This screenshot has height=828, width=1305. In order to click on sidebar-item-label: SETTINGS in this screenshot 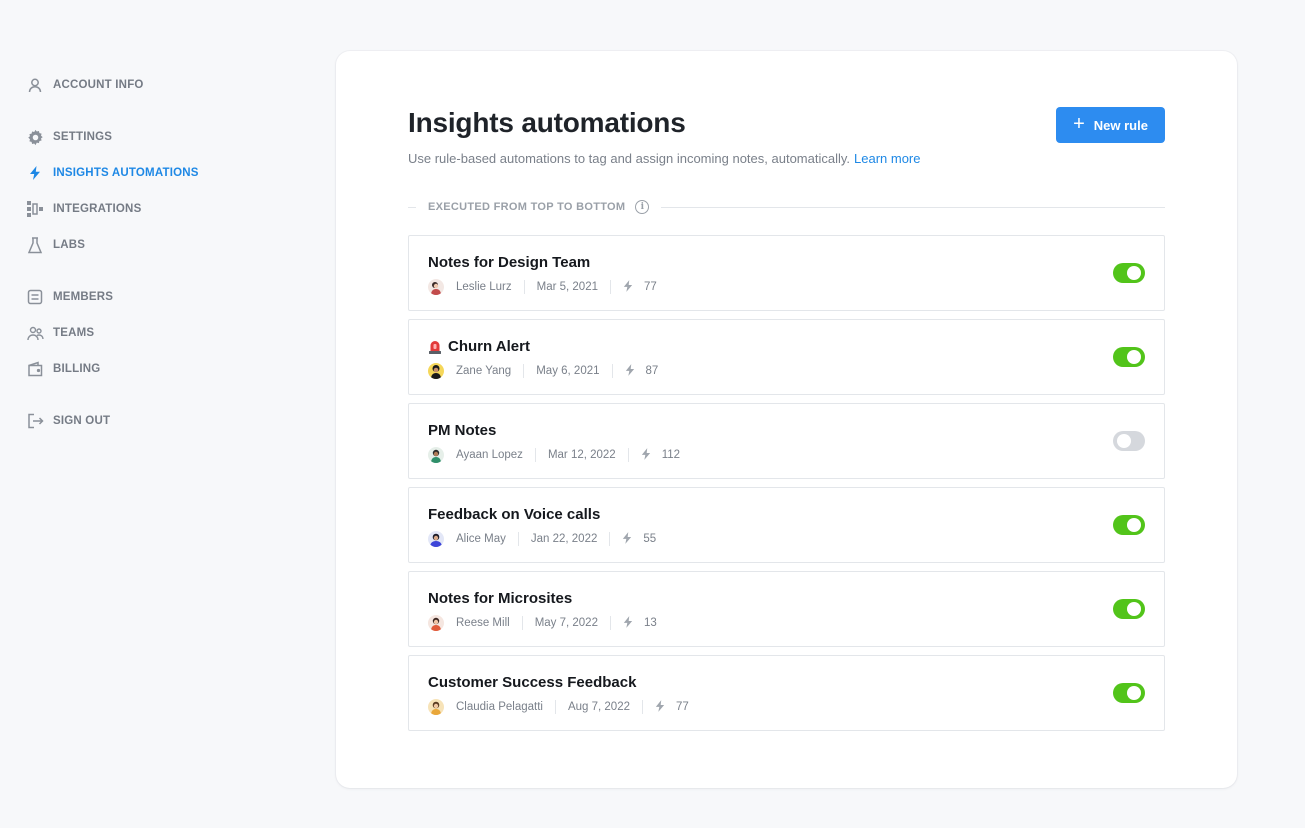, I will do `click(83, 137)`.